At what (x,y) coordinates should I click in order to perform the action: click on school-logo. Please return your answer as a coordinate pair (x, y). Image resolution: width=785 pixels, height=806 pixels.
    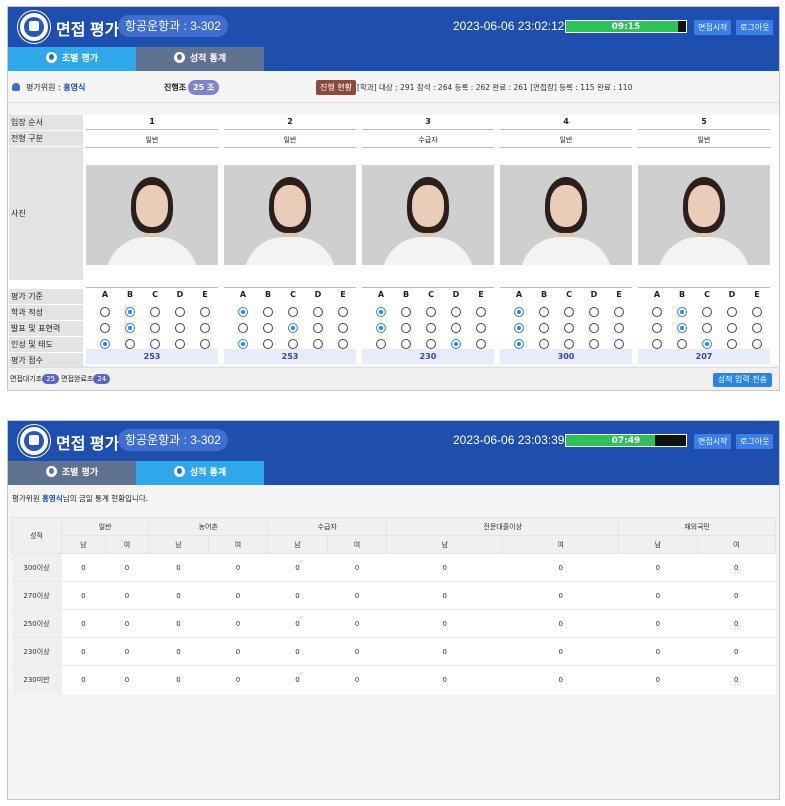
    Looking at the image, I should click on (34, 27).